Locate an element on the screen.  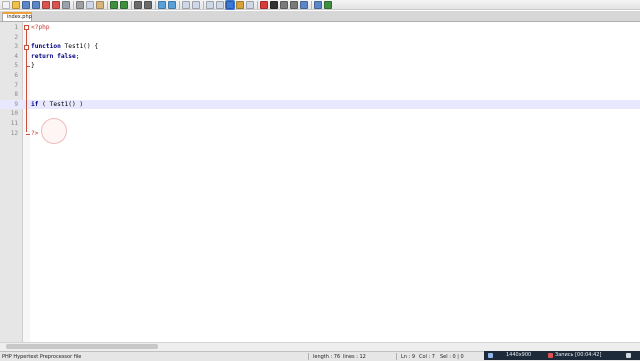
code-line: 5} is located at coordinates (320, 66).